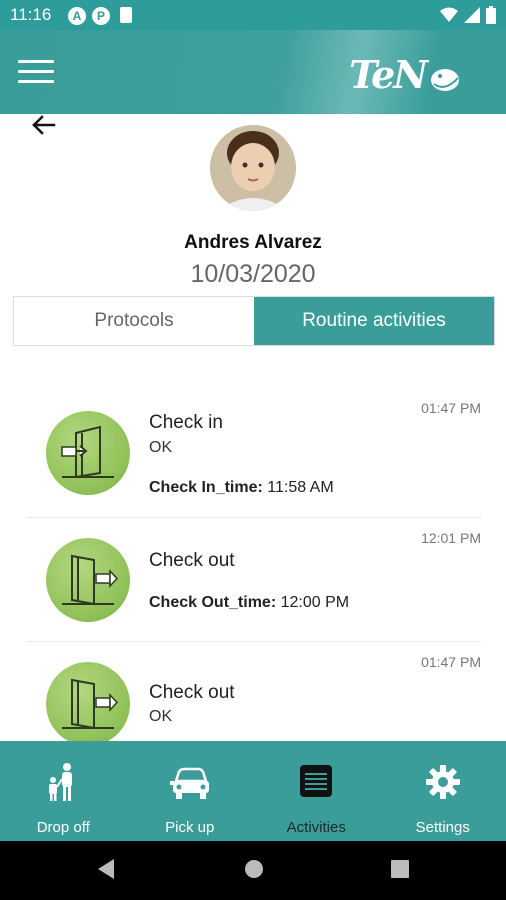  Describe the element at coordinates (77, 16) in the screenshot. I see `app-notification-icon: A` at that location.